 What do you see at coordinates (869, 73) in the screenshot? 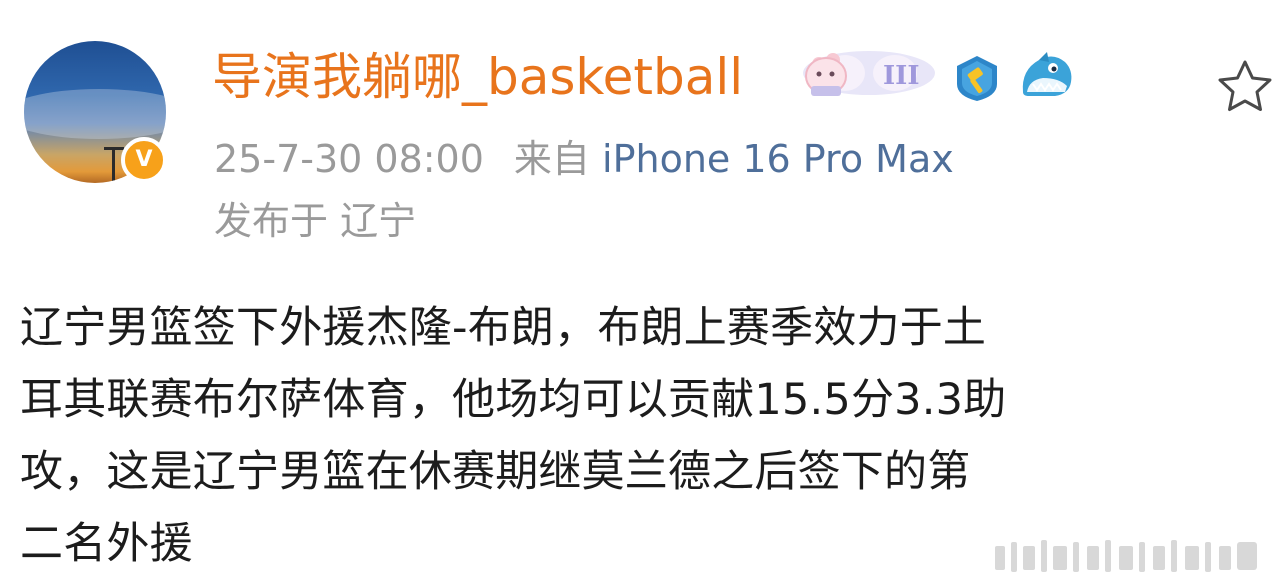
I see `fan-level-medal-icon: III` at bounding box center [869, 73].